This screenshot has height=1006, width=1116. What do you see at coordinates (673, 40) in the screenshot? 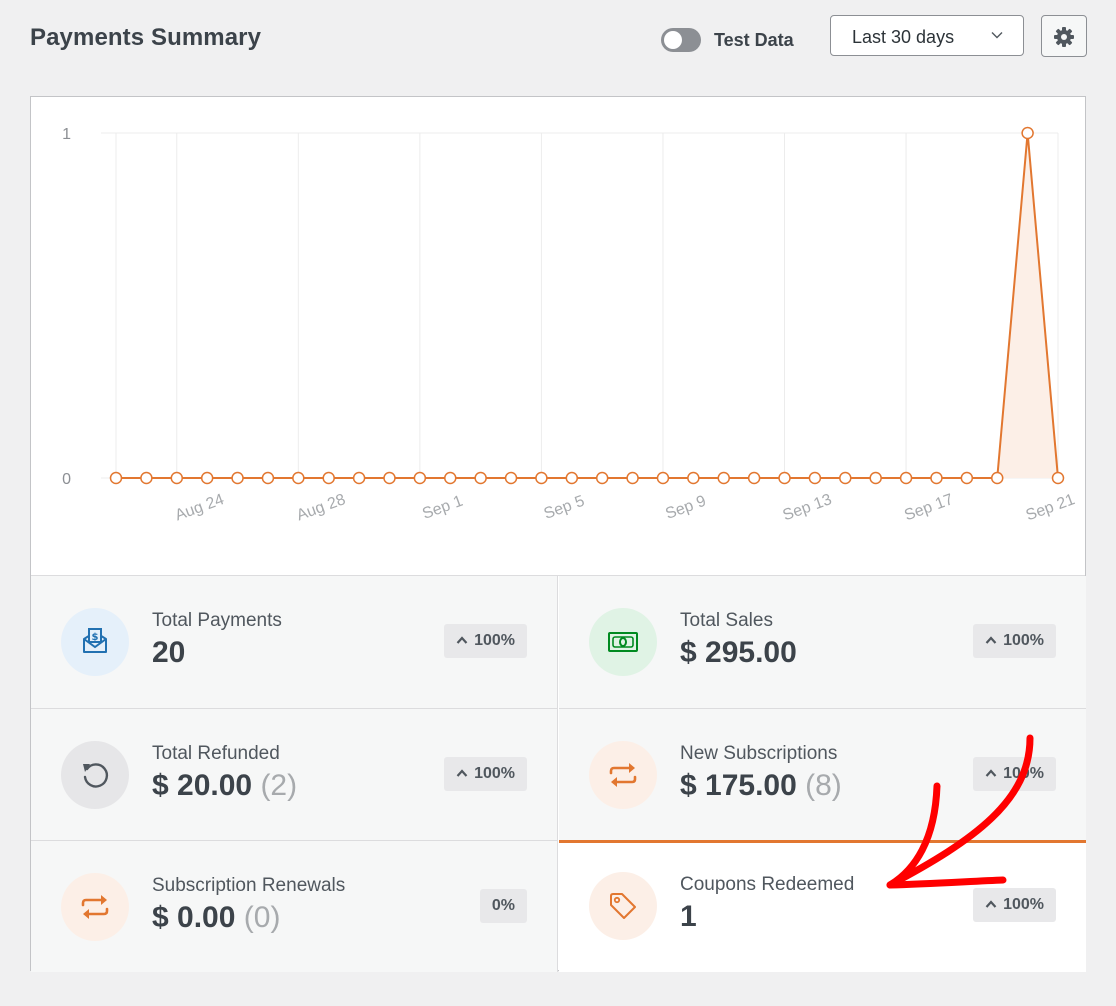
I see `toggle-knob` at bounding box center [673, 40].